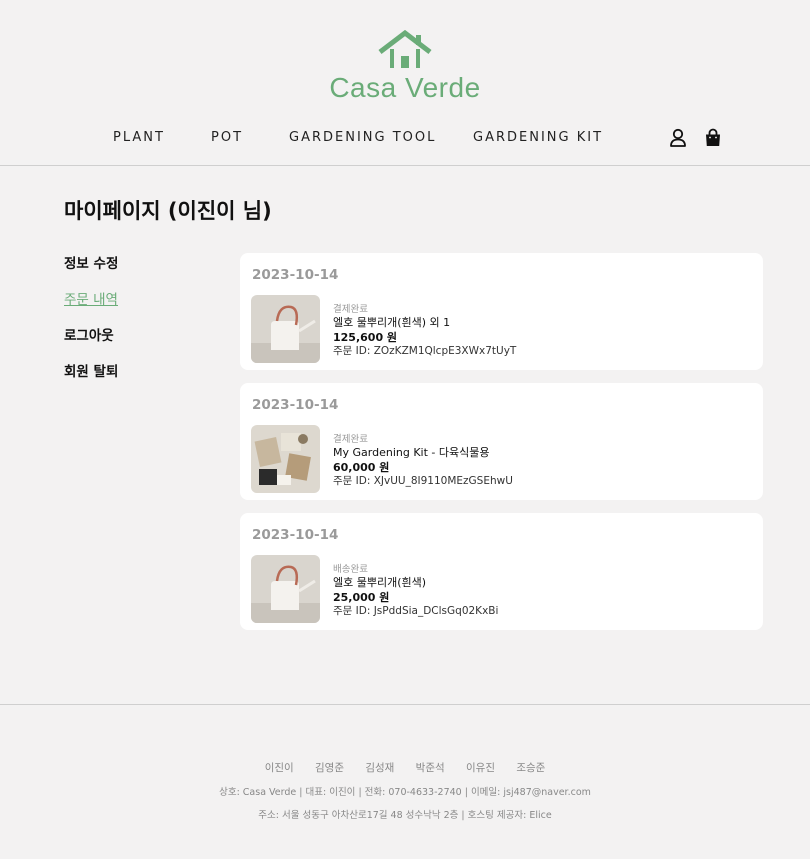 The image size is (810, 859). What do you see at coordinates (411, 452) in the screenshot?
I see `product-name: My Gardening Kit - 다육식물용` at bounding box center [411, 452].